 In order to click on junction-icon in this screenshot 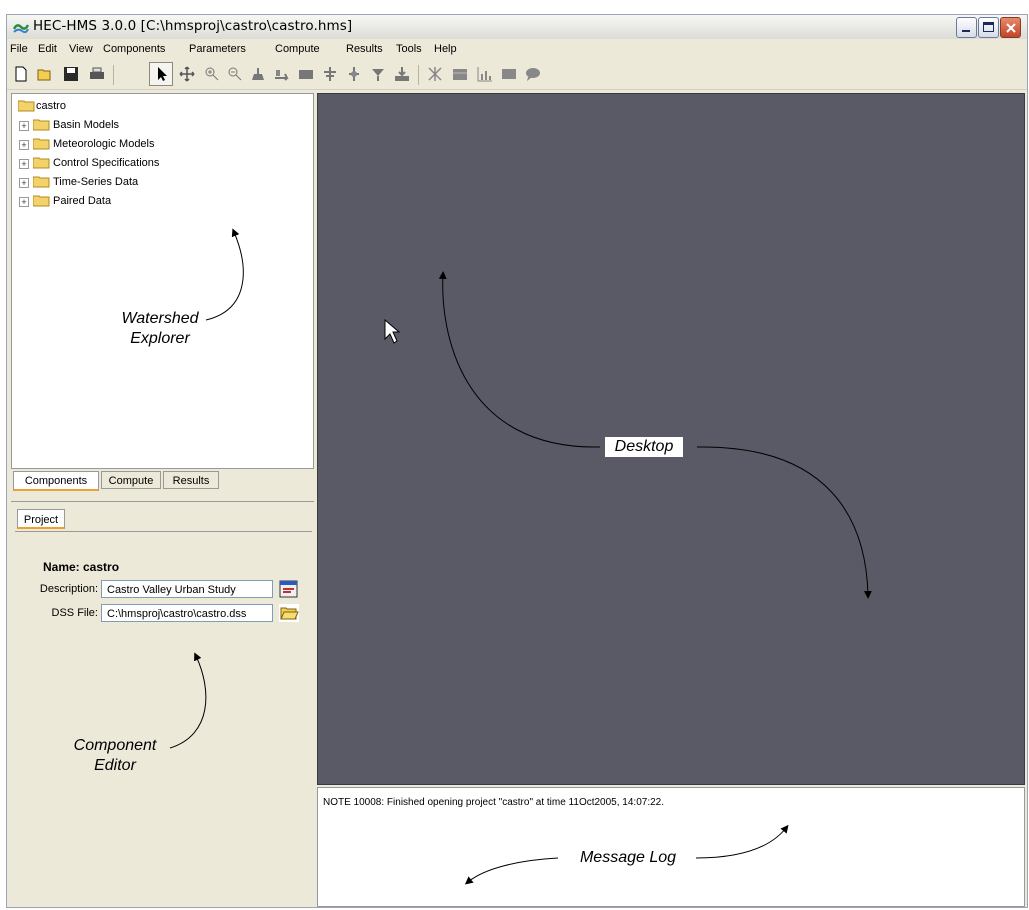, I will do `click(330, 74)`.